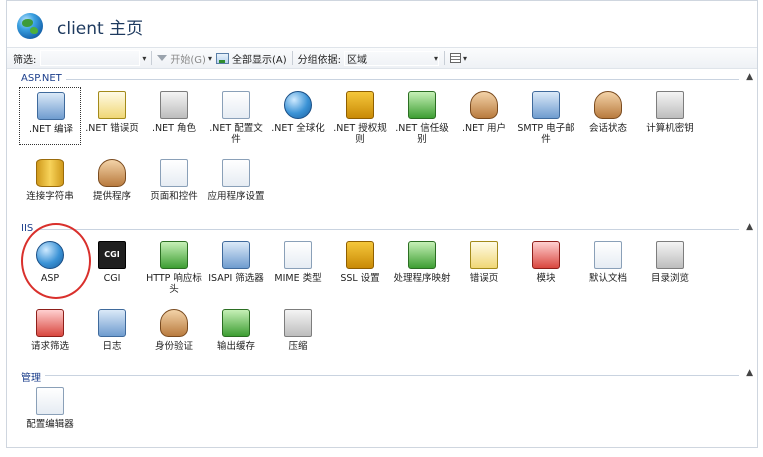  Describe the element at coordinates (670, 128) in the screenshot. I see `feature-label: 计算机密钥` at that location.